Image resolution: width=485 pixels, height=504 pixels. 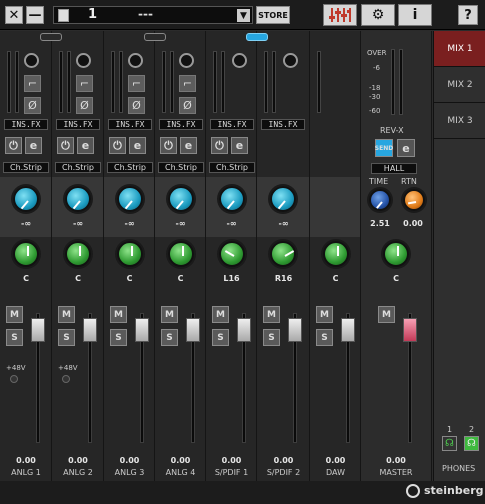 What do you see at coordinates (459, 121) in the screenshot?
I see `tab-mix-3: MIX 3` at bounding box center [459, 121].